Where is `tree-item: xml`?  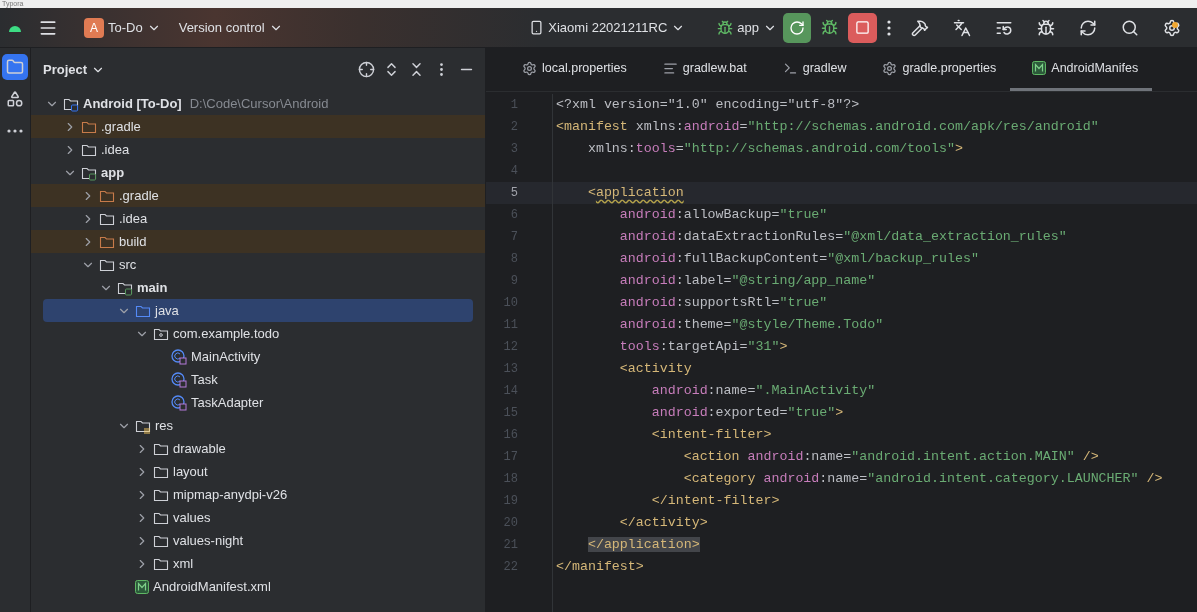
tree-item: xml is located at coordinates (258, 563).